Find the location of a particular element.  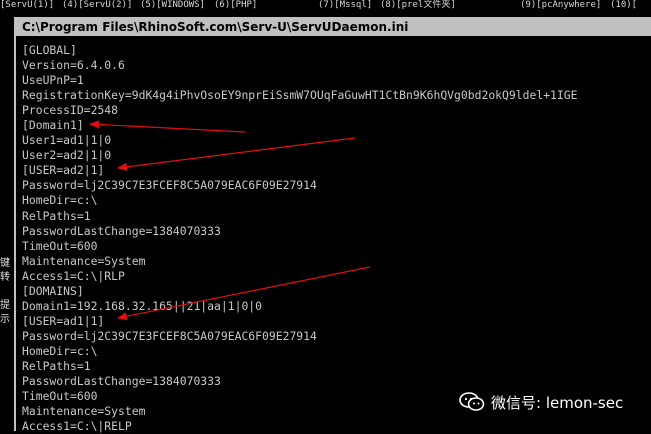

arrow-to-user-ad2 is located at coordinates (236, 154).